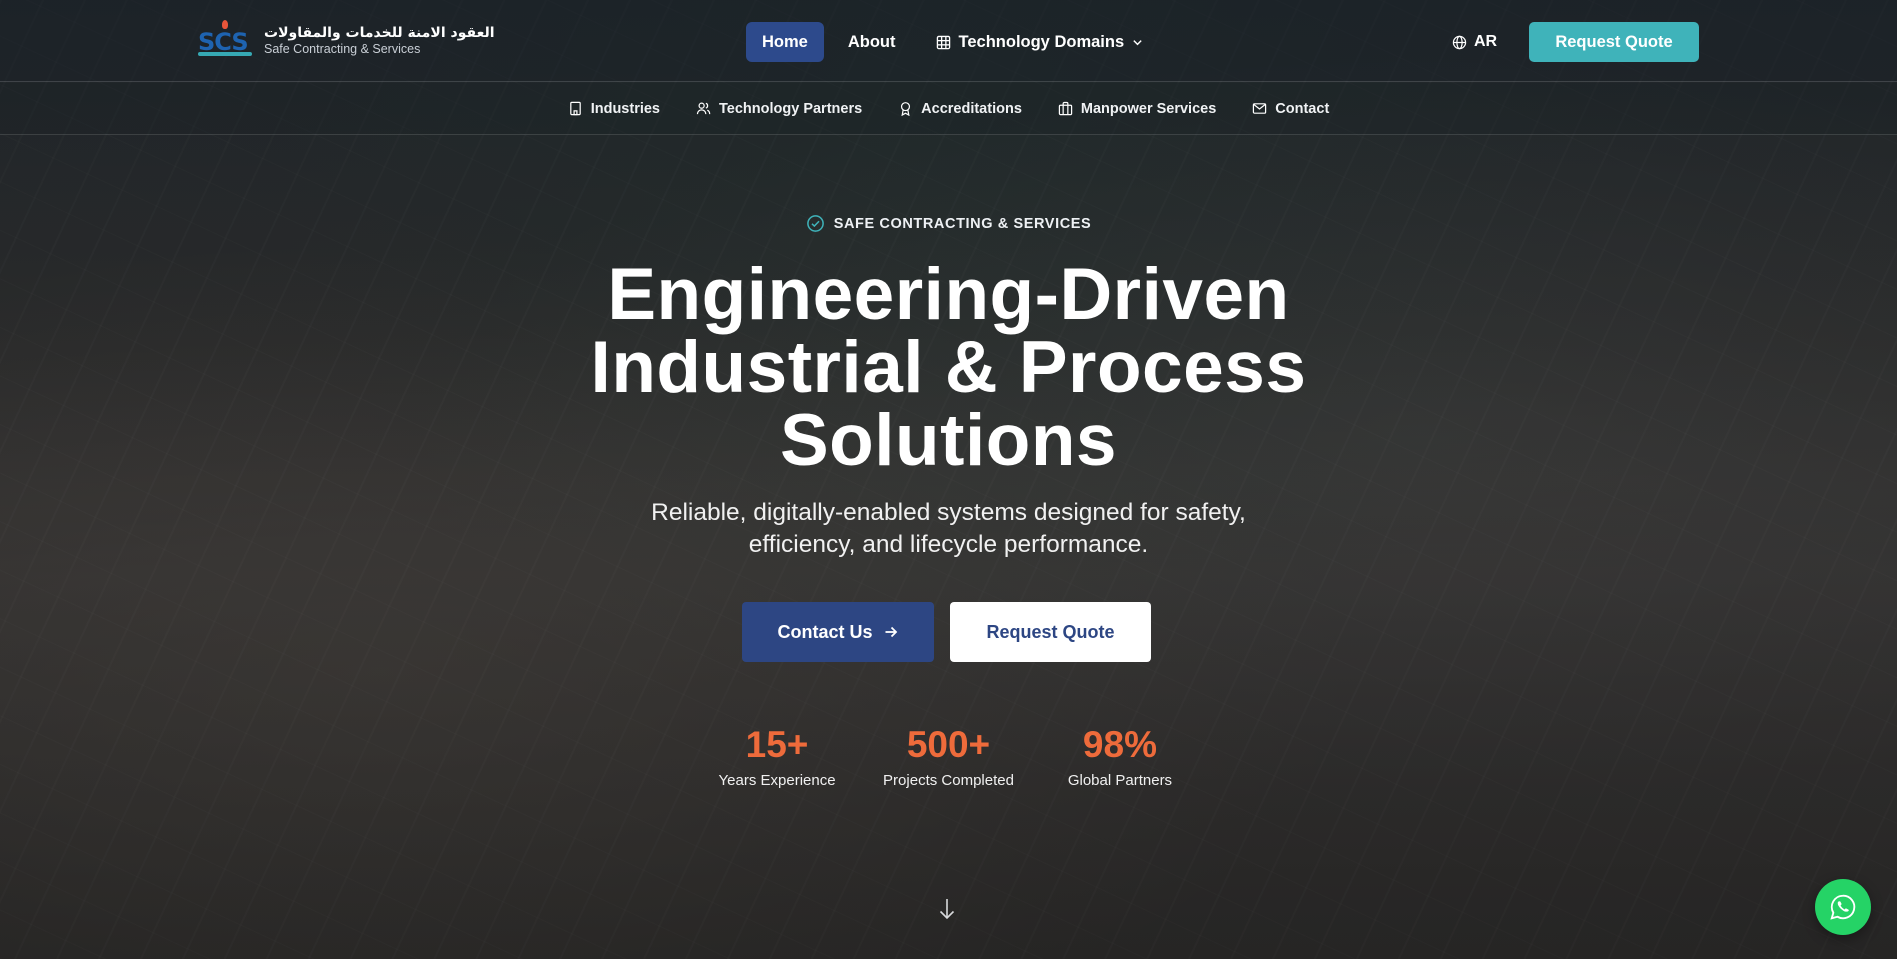 This screenshot has height=959, width=1897. Describe the element at coordinates (785, 42) in the screenshot. I see `nav-home: Home` at that location.